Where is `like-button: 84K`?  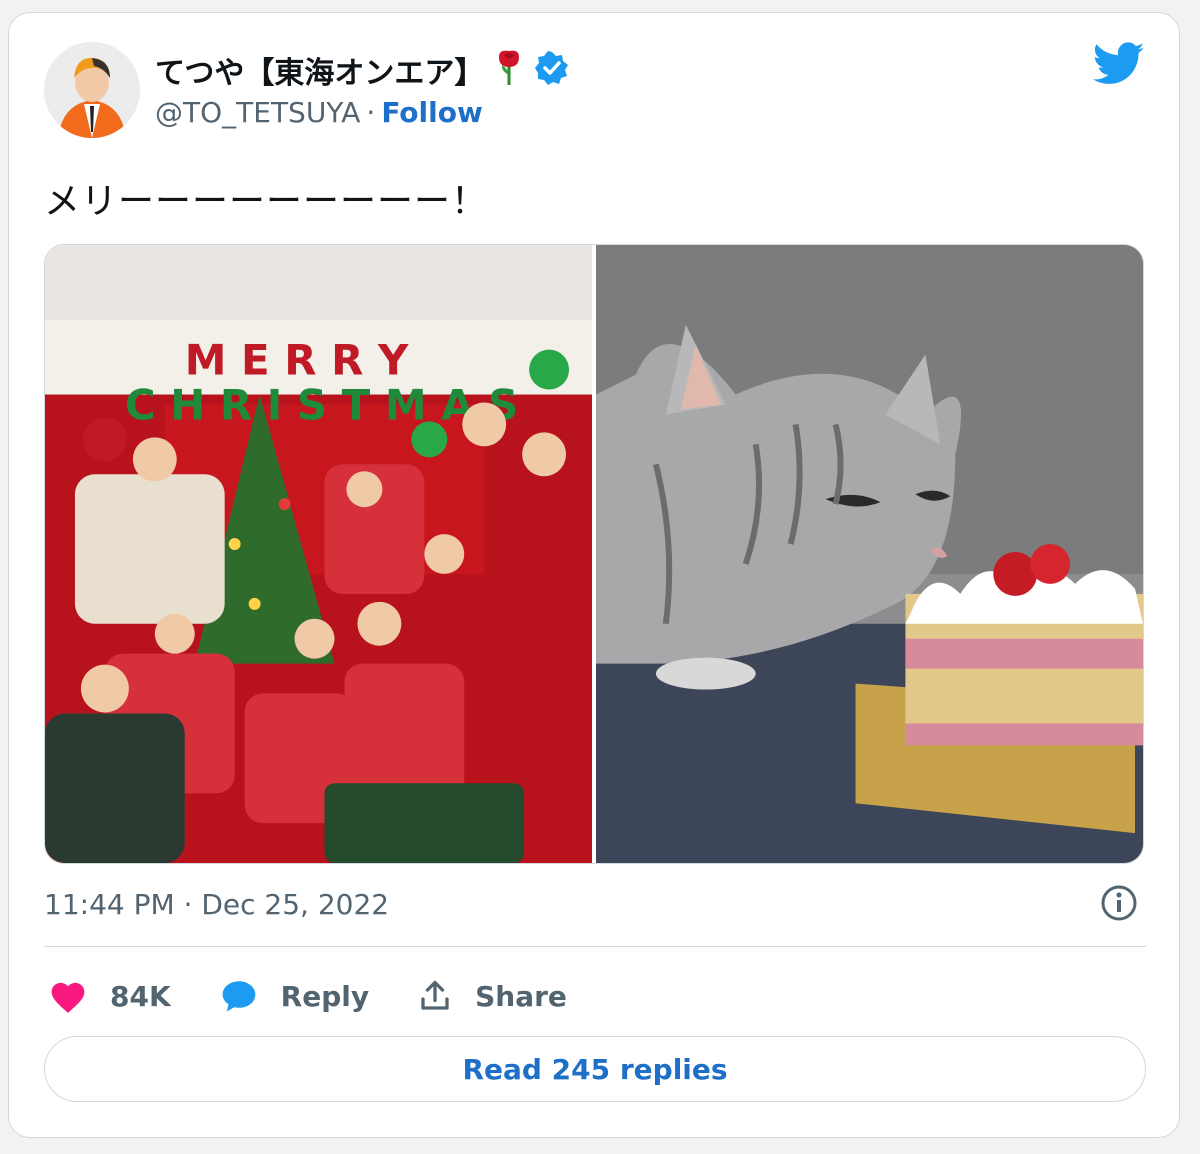 like-button: 84K is located at coordinates (109, 996).